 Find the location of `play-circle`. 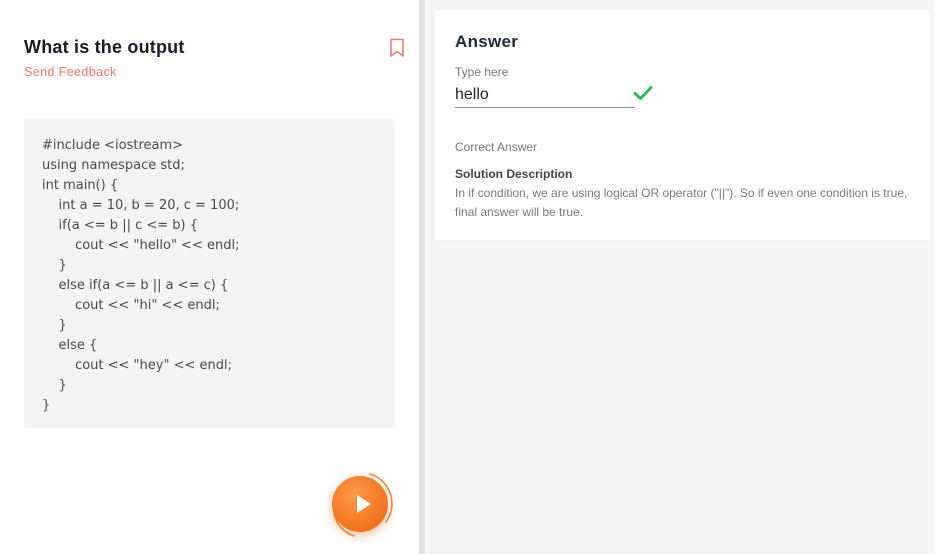

play-circle is located at coordinates (360, 504).